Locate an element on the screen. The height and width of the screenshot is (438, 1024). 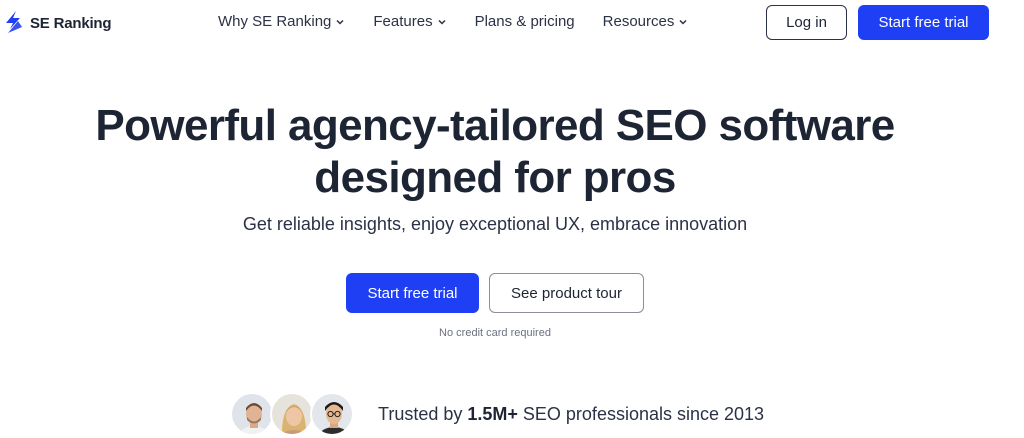
user-avatar-woman-blonde is located at coordinates (292, 414).